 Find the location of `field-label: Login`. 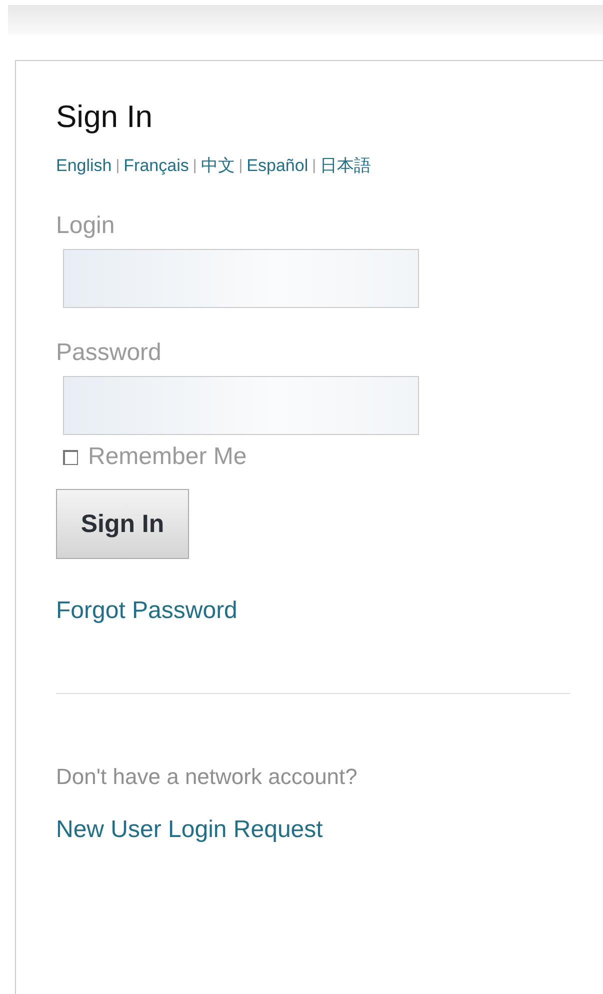

field-label: Login is located at coordinates (85, 226).